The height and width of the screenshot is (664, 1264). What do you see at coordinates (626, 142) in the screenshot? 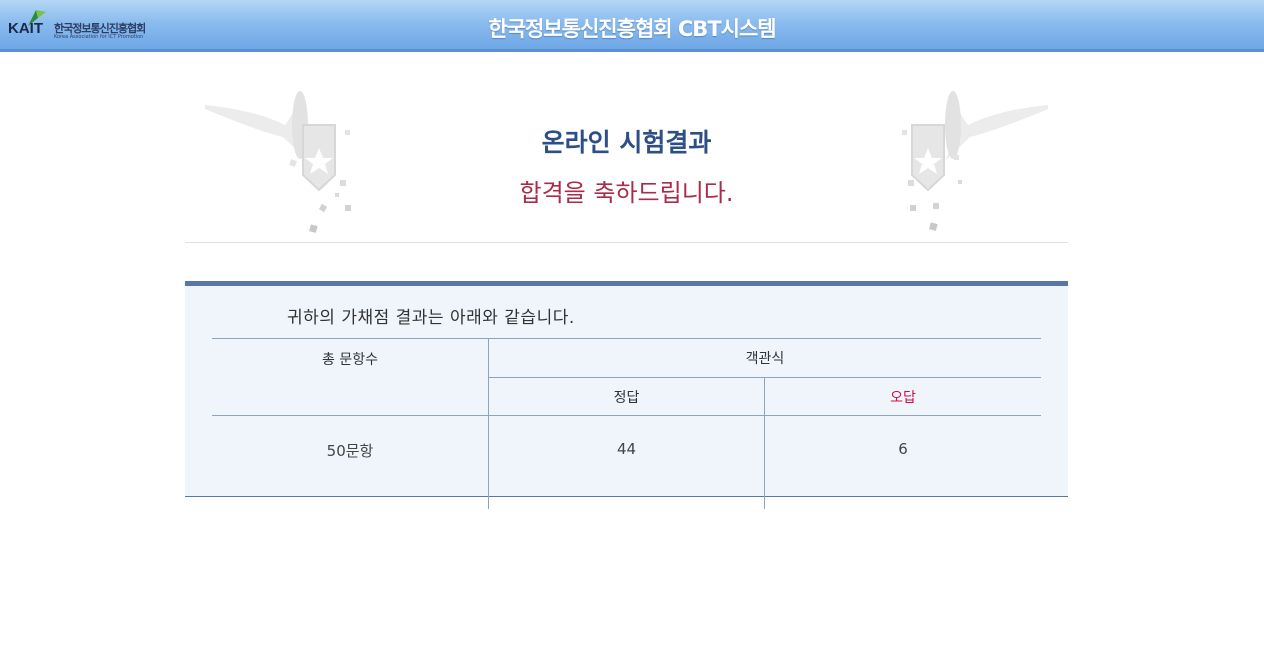
I see `result-title: 온라인 시험결과` at bounding box center [626, 142].